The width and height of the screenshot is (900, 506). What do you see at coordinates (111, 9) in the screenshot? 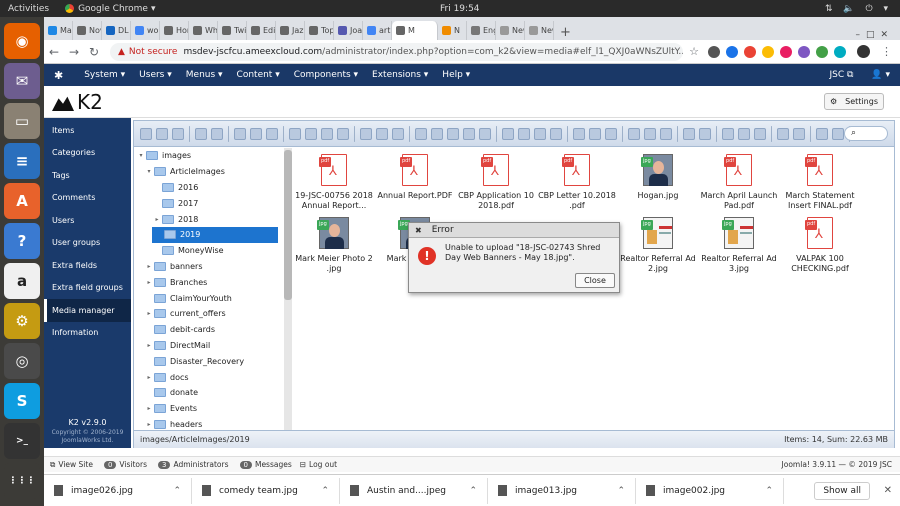
I see `app-menu: Google Chrome` at bounding box center [111, 9].